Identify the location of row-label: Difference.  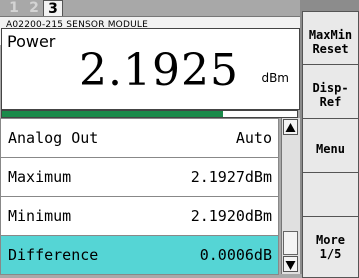
(53, 255).